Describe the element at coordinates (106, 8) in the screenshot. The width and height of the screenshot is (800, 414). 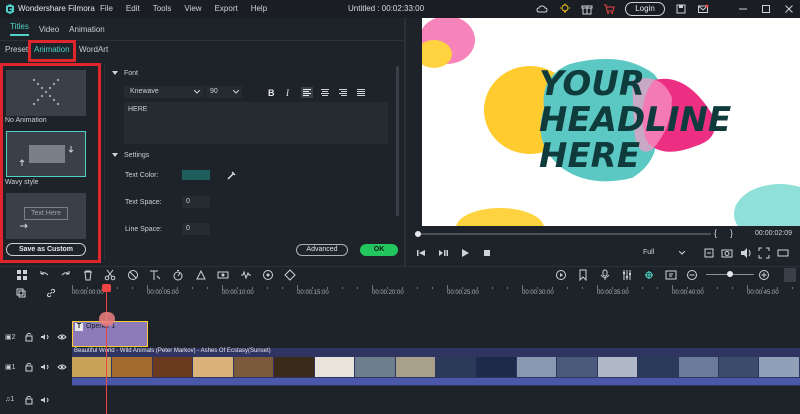
I see `menu-file: File` at that location.